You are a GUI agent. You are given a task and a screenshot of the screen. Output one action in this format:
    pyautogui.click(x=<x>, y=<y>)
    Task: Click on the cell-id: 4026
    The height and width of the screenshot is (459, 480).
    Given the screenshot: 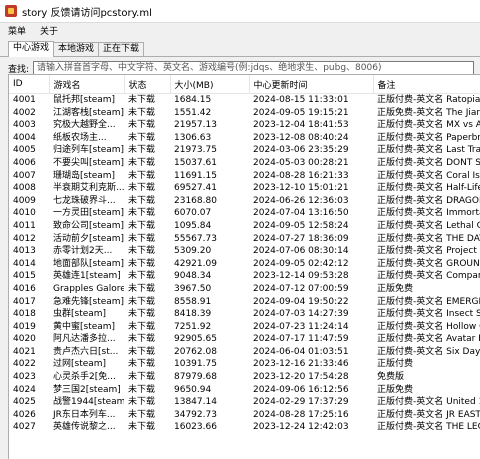 What is the action you would take?
    pyautogui.click(x=24, y=414)
    